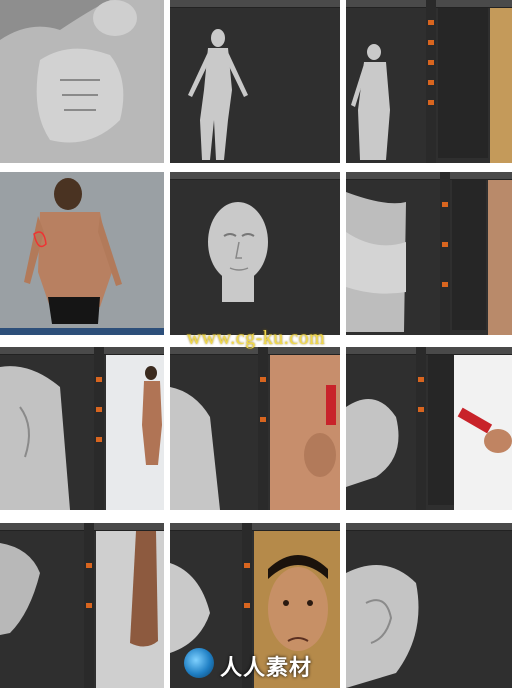 The width and height of the screenshot is (512, 688). Describe the element at coordinates (382, 626) in the screenshot. I see `ear-sculpt` at that location.